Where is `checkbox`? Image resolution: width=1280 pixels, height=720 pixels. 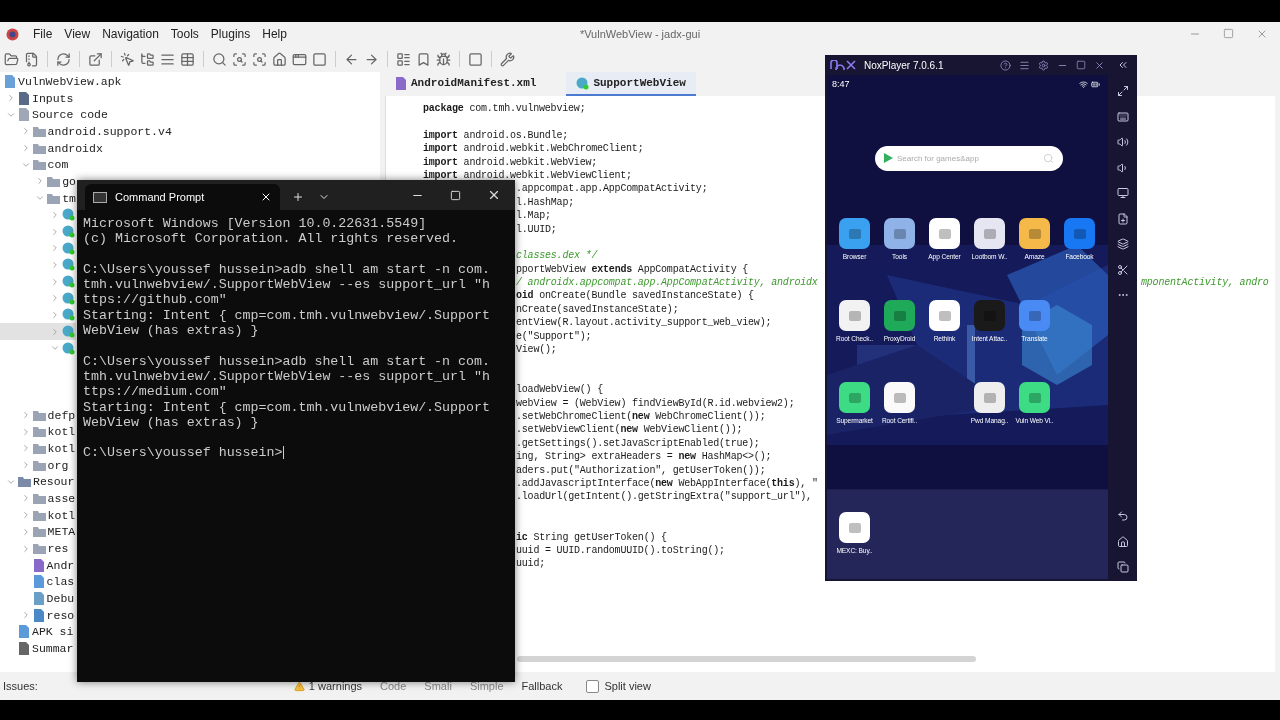 checkbox is located at coordinates (593, 686).